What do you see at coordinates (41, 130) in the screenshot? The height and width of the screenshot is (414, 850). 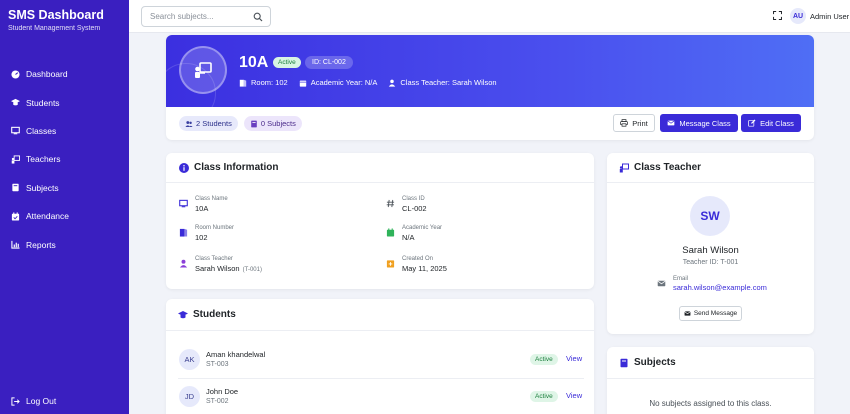 I see `sidebar-item-label: Classes` at bounding box center [41, 130].